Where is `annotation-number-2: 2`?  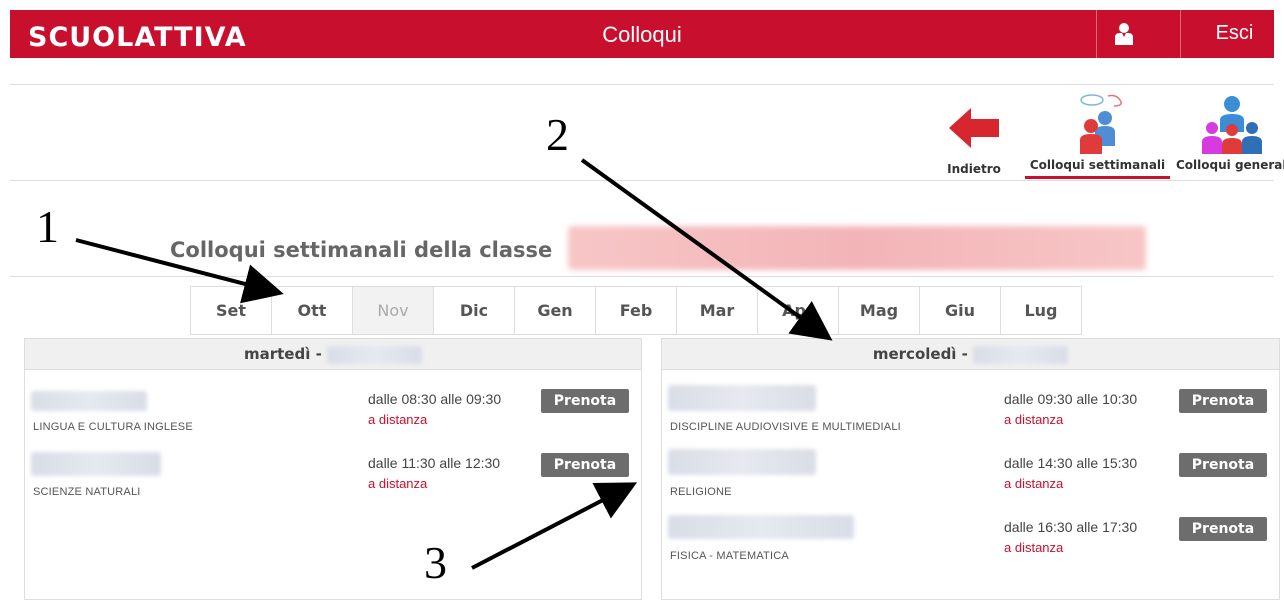
annotation-number-2: 2 is located at coordinates (557, 134).